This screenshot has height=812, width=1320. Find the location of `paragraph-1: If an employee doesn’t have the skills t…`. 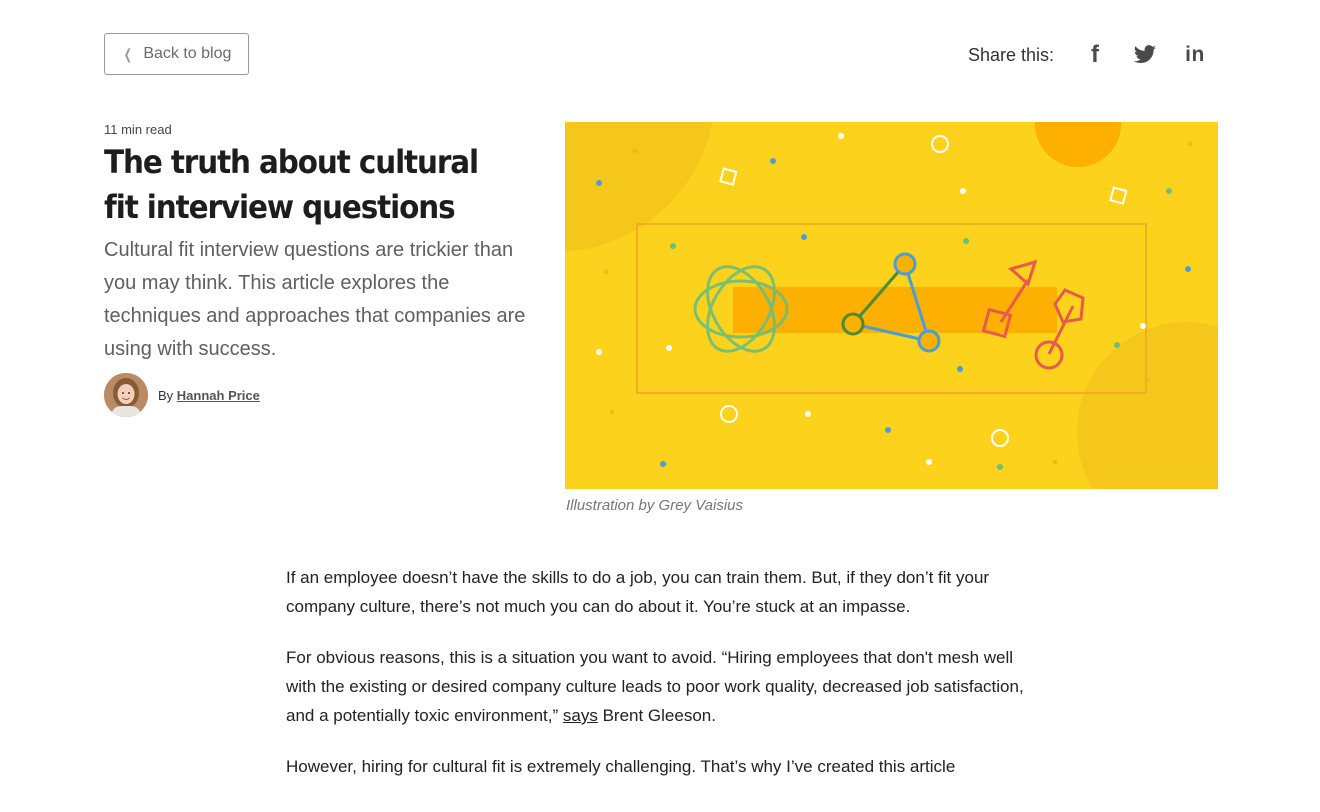

paragraph-1: If an employee doesn’t have the skills t… is located at coordinates (638, 592).